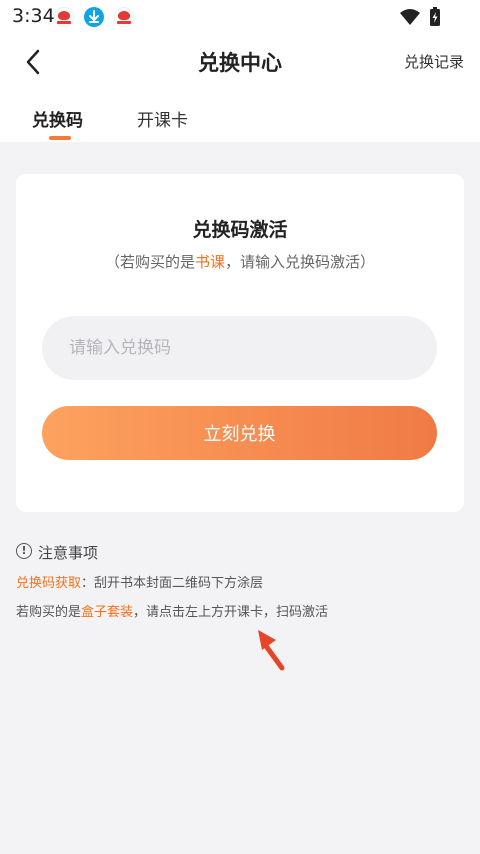 This screenshot has width=480, height=854. What do you see at coordinates (57, 118) in the screenshot?
I see `tab-redeem-code: 兑换码` at bounding box center [57, 118].